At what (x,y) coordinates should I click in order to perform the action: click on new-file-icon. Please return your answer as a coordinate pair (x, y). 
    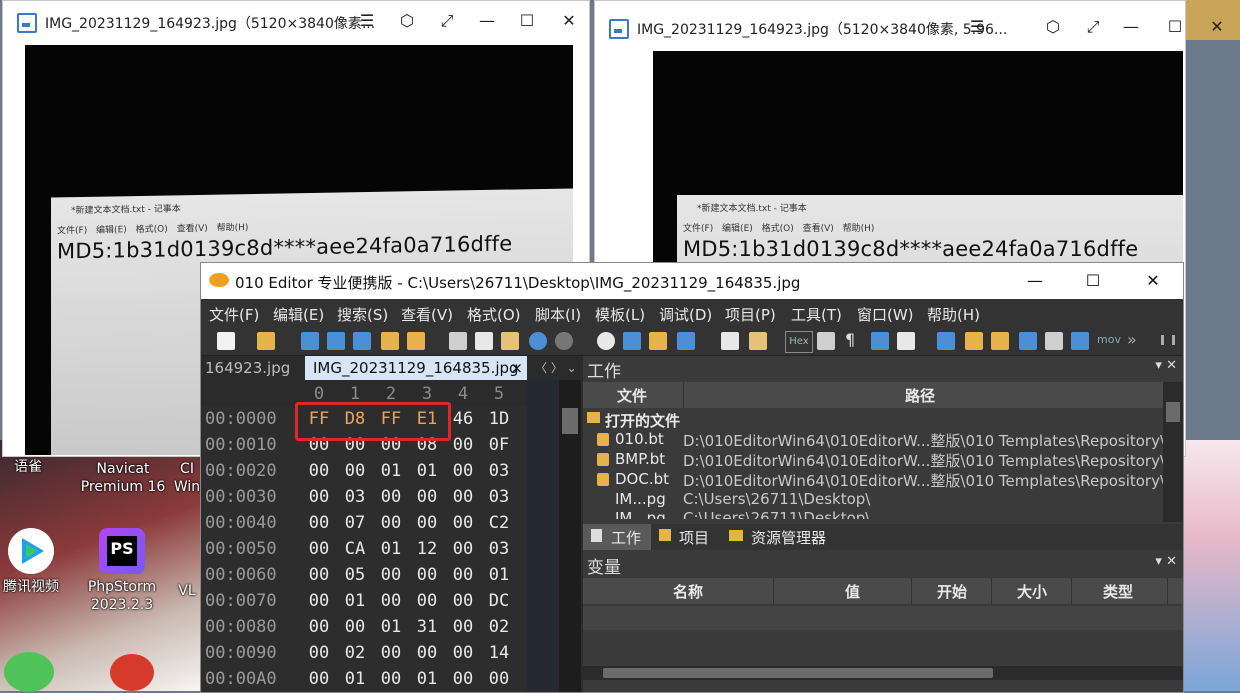
    Looking at the image, I should click on (226, 341).